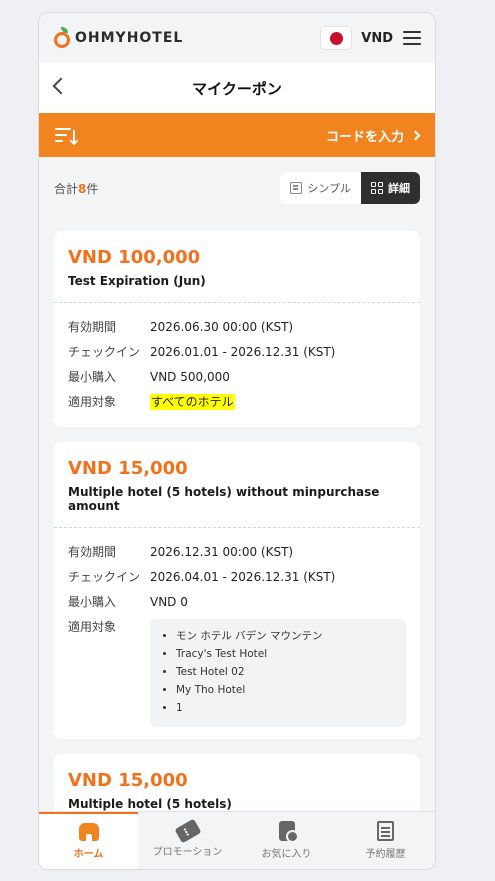 The width and height of the screenshot is (495, 881). Describe the element at coordinates (336, 38) in the screenshot. I see `japan-flag-icon` at that location.